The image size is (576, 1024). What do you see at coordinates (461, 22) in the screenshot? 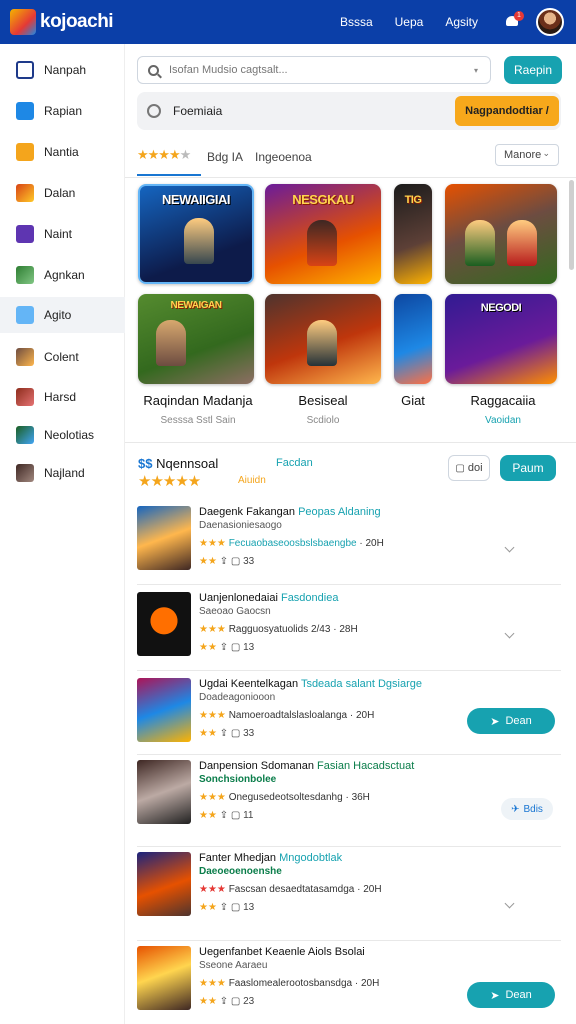
I see `nav-item-3: Agsity` at bounding box center [461, 22].